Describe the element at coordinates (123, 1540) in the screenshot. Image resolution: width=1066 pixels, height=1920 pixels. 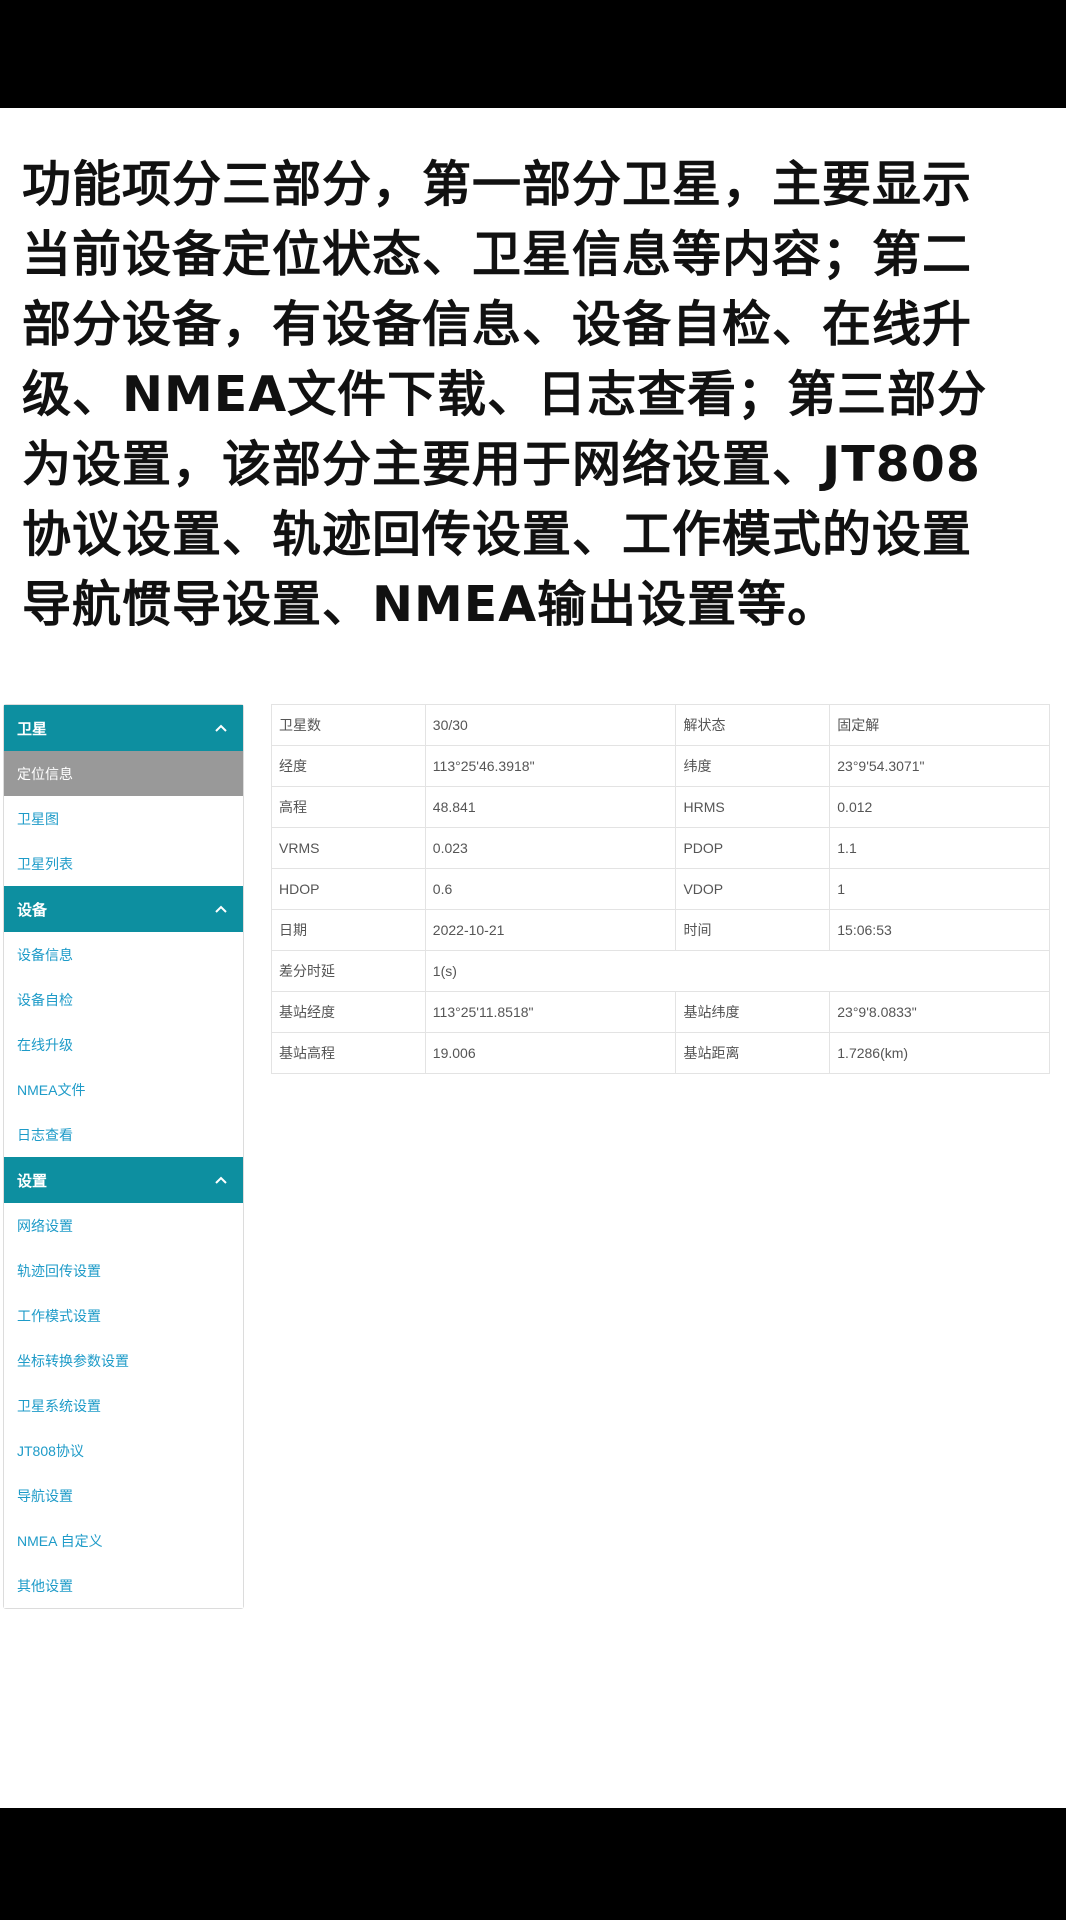
I see `sidebar-item: NMEA 自定义` at that location.